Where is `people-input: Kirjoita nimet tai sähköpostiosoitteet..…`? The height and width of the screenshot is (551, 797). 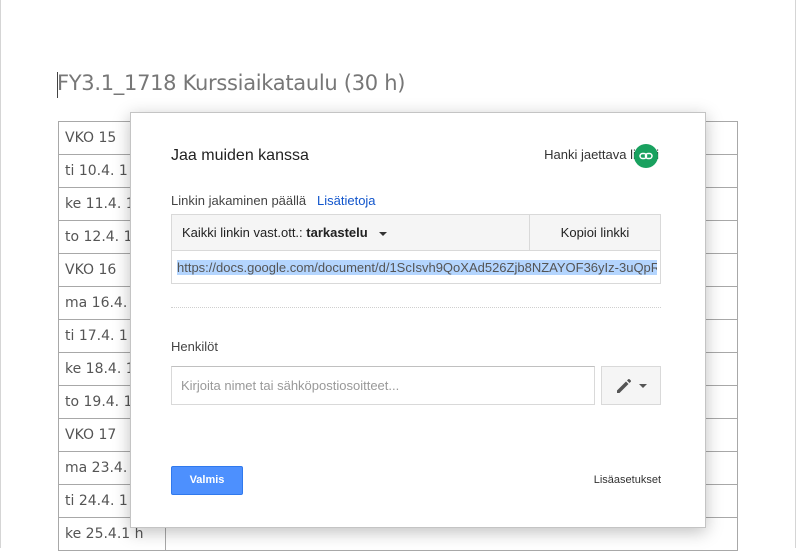 people-input: Kirjoita nimet tai sähköpostiosoitteet..… is located at coordinates (383, 385).